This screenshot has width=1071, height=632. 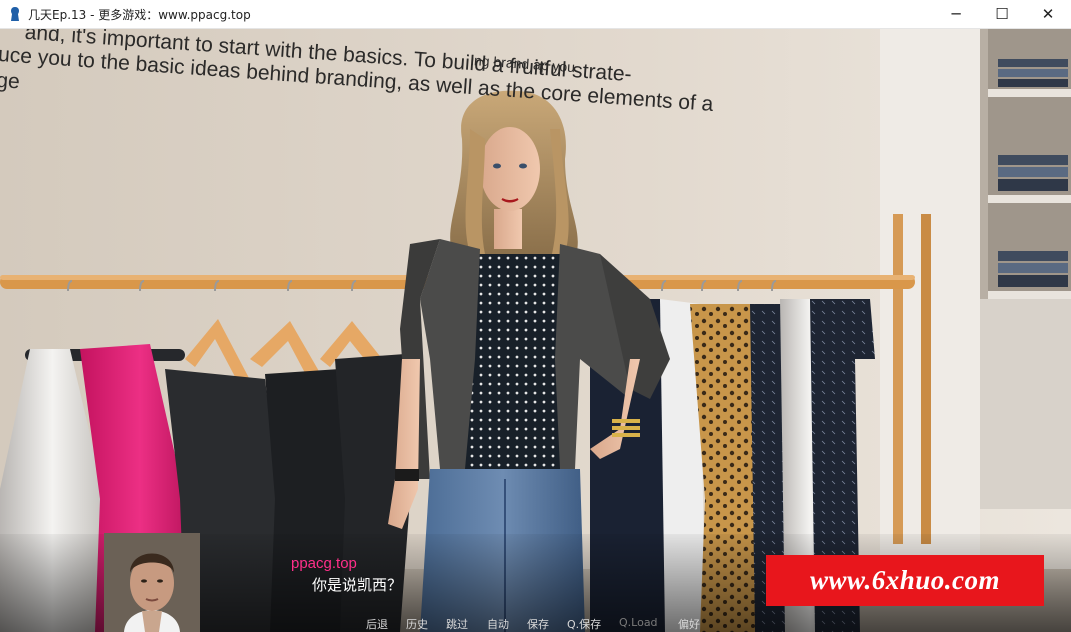 I want to click on title-bar: 几天Ep.13 - 更多游戏：www.ppacg.top ─ ☐ ✕, so click(x=535, y=14).